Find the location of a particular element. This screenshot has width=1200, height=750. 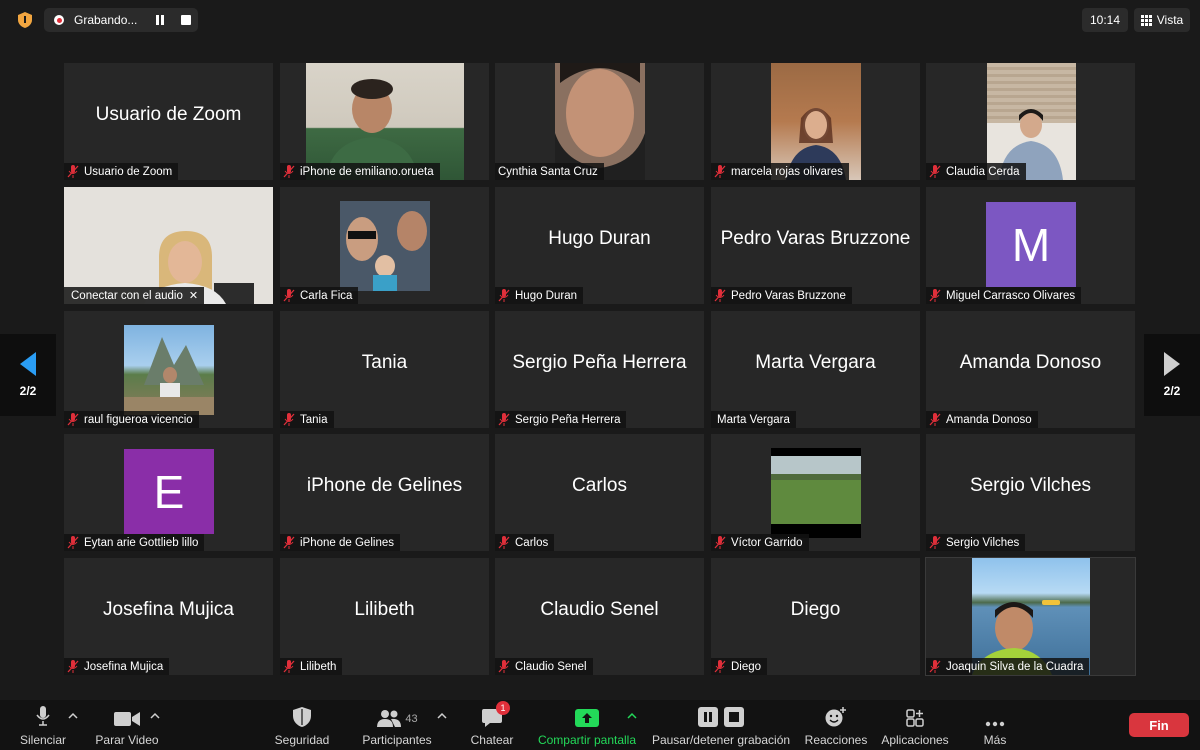

participant-nametag: marcela rojas olivares is located at coordinates (780, 171).